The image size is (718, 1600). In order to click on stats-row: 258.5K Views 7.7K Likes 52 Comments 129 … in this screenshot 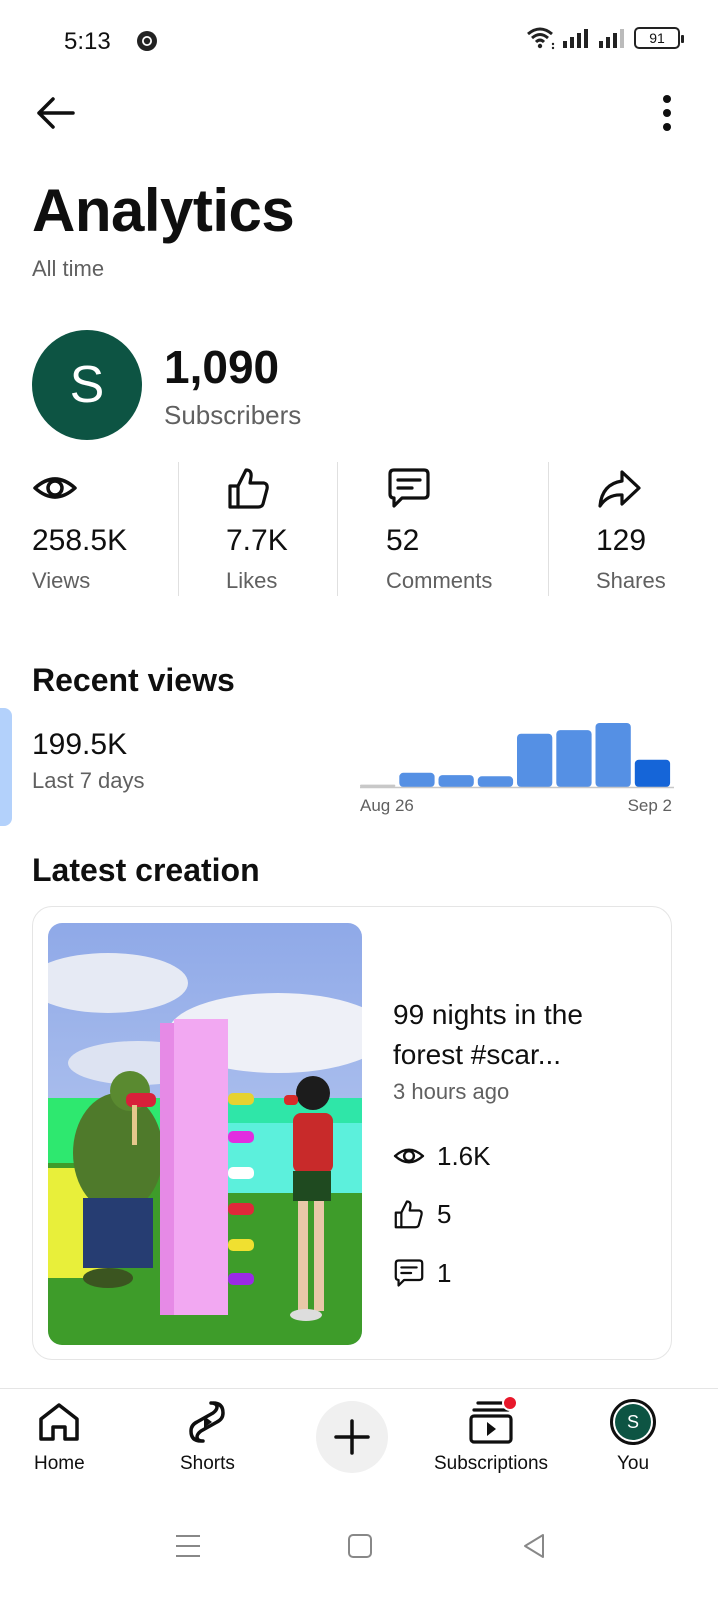, I will do `click(359, 529)`.